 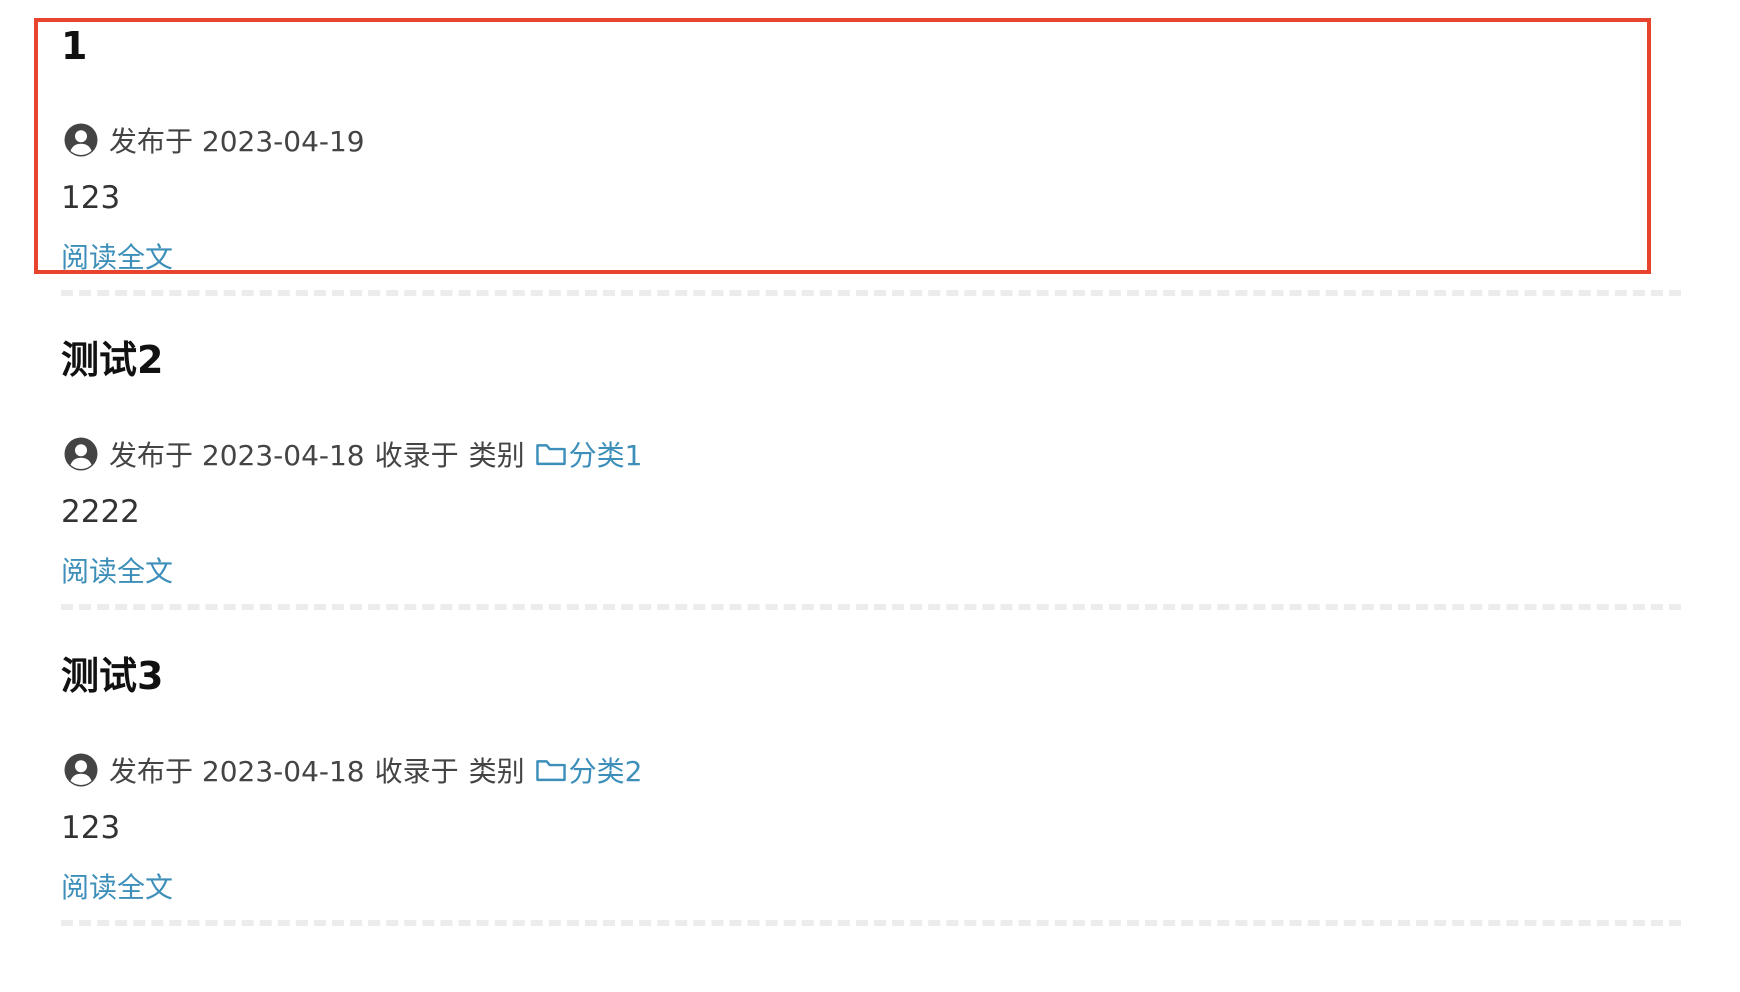 I want to click on post-title-link: 测试3, so click(x=112, y=676).